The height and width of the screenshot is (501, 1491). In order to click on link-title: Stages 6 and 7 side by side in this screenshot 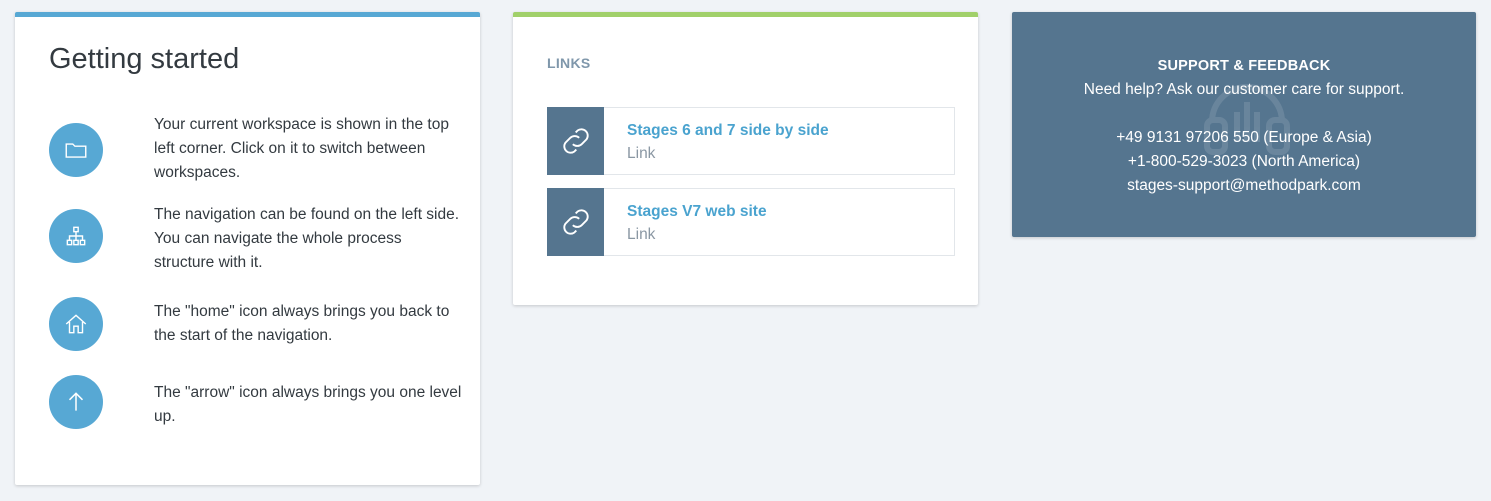, I will do `click(728, 131)`.